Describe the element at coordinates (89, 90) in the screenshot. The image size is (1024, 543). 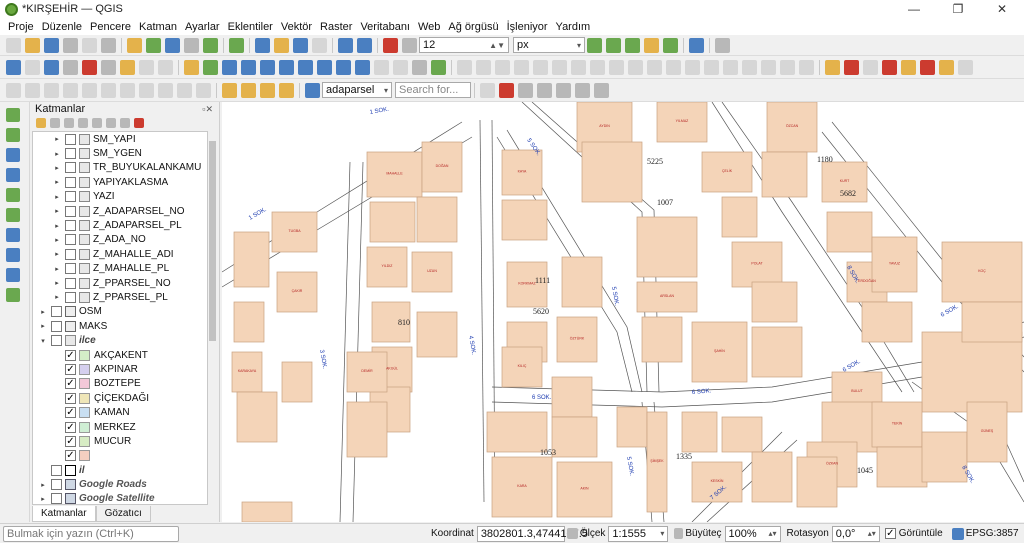
I see `redo-icon` at that location.